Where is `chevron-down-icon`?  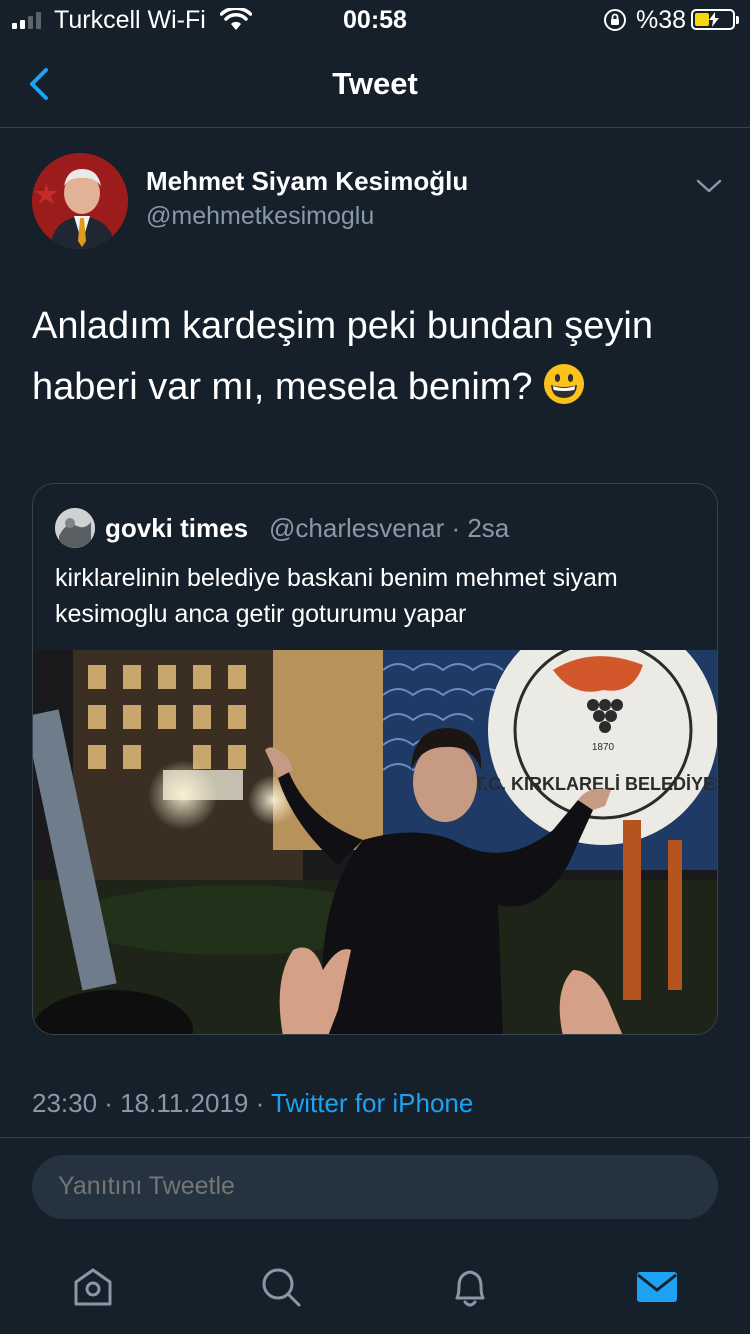
chevron-down-icon is located at coordinates (709, 186).